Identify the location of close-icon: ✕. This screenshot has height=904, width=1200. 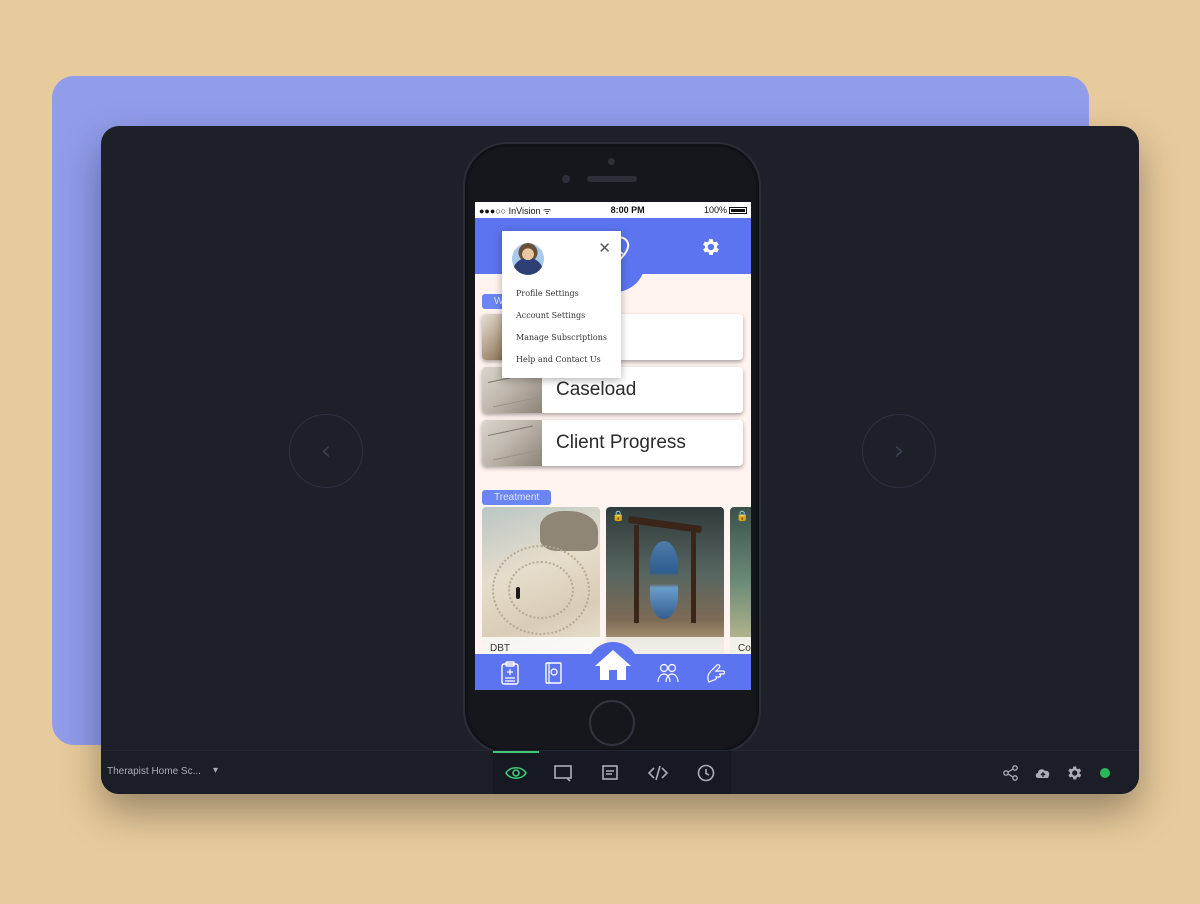
(604, 248).